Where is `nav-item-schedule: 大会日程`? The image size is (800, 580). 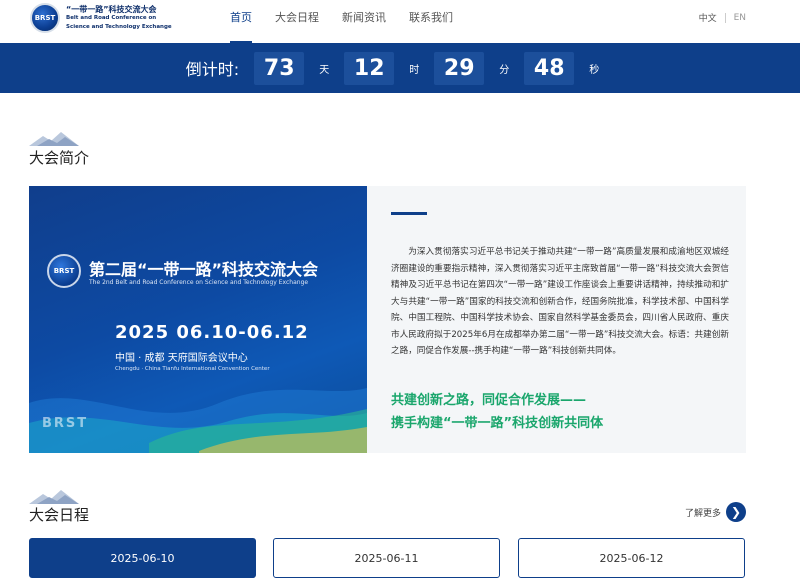 nav-item-schedule: 大会日程 is located at coordinates (297, 21).